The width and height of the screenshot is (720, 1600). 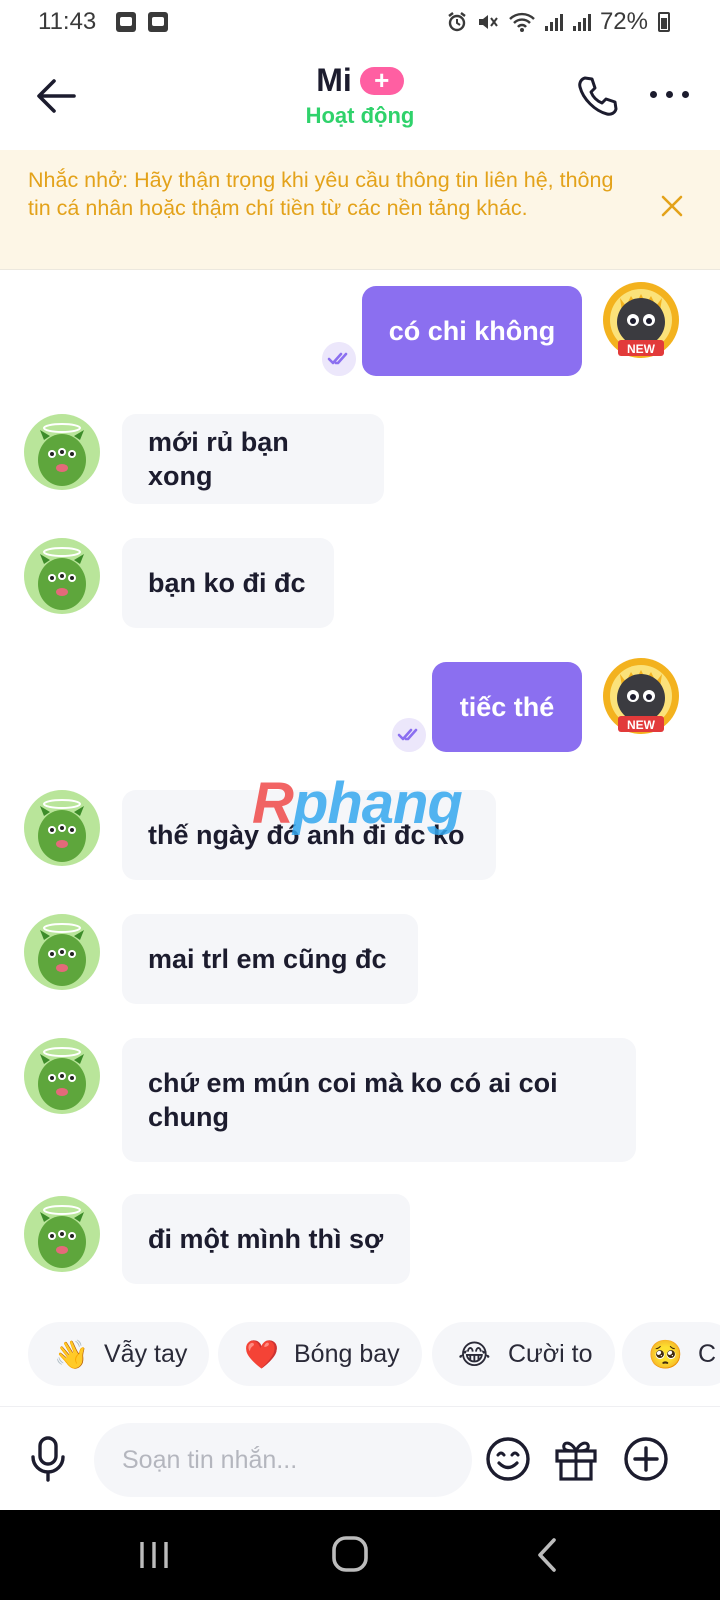 I want to click on status-bar: 11:43 72%, so click(x=360, y=22).